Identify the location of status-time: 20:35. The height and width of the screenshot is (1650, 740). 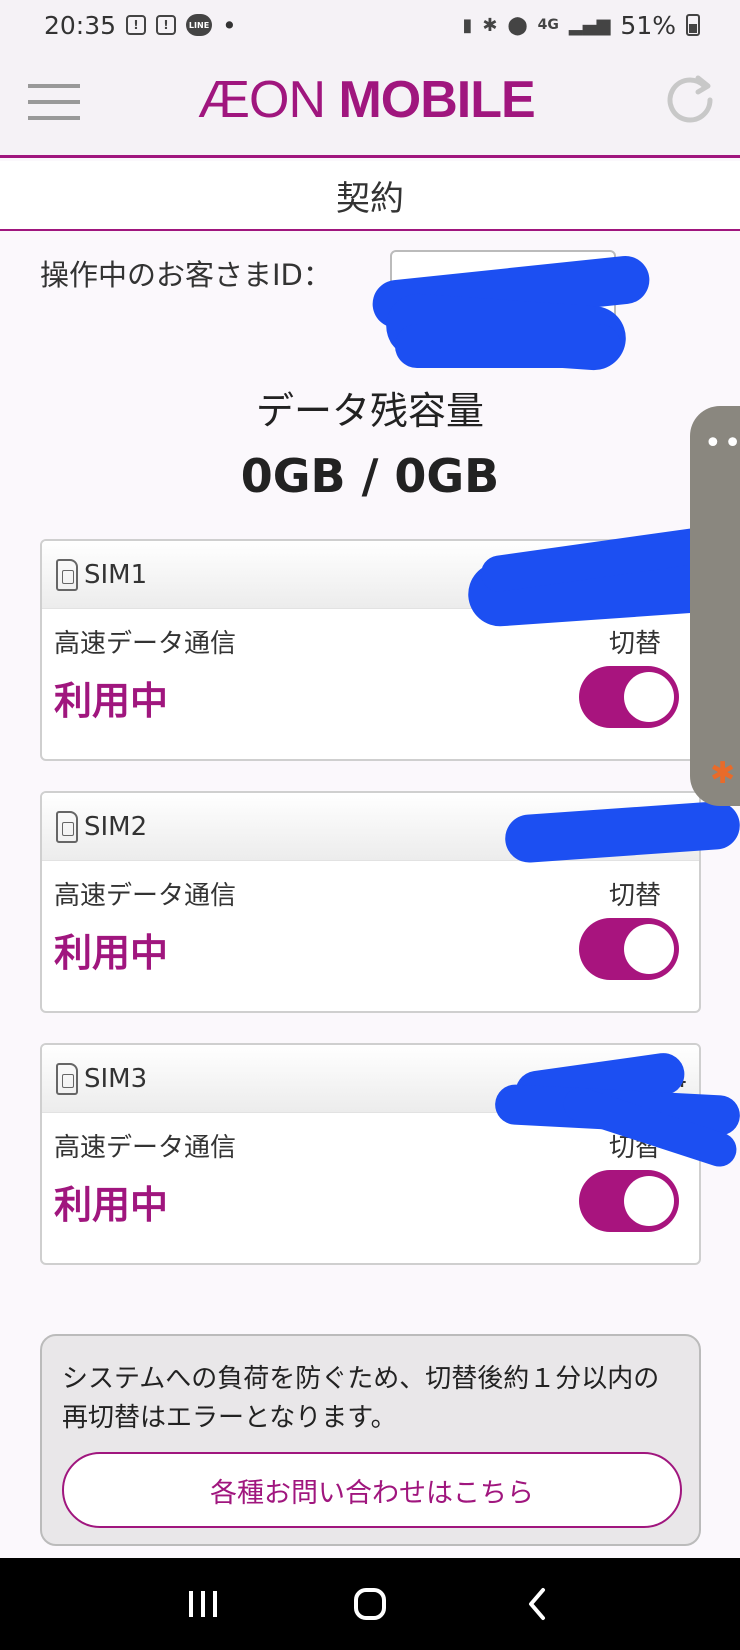
(80, 25).